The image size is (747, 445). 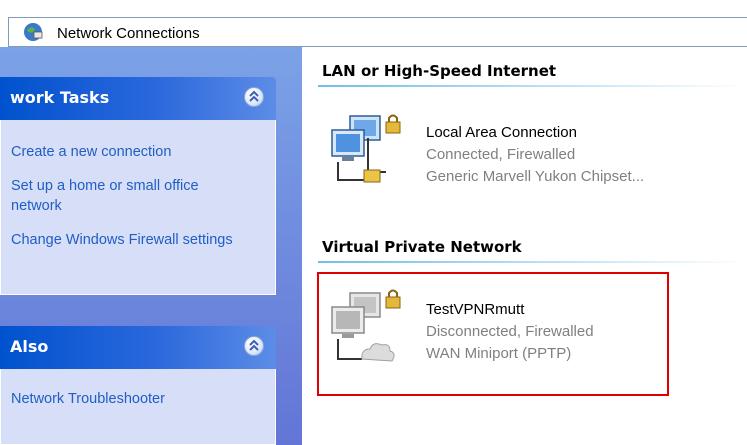 What do you see at coordinates (138, 347) in the screenshot?
I see `see-also-header: Also` at bounding box center [138, 347].